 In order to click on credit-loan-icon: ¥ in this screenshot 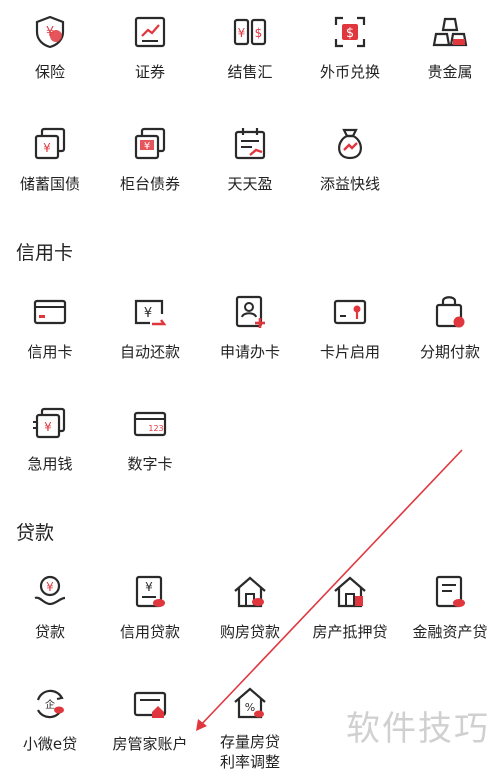, I will do `click(150, 592)`.